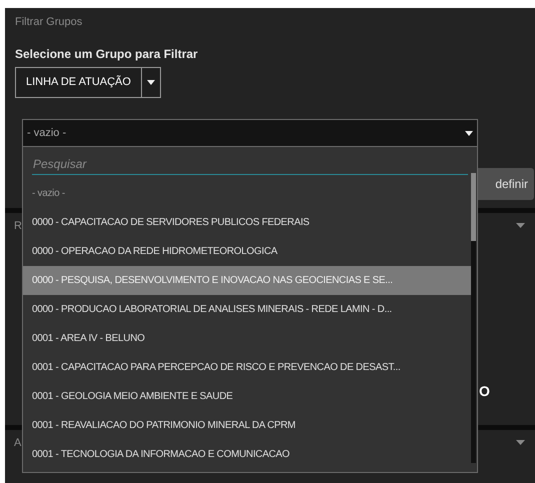 The width and height of the screenshot is (535, 483). I want to click on group-dropdown-button, so click(151, 82).